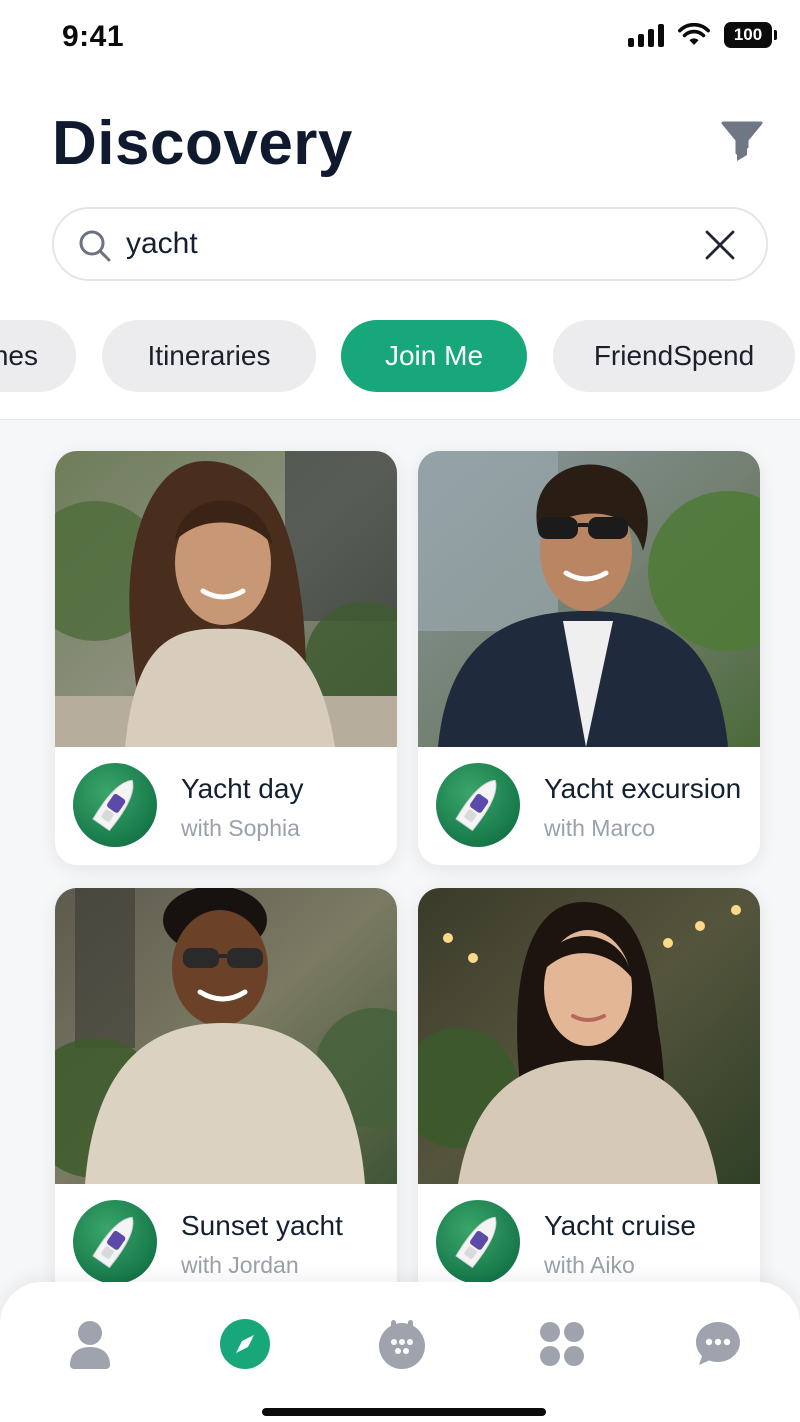 The height and width of the screenshot is (1422, 800). I want to click on chip-label: FriendSpend, so click(674, 355).